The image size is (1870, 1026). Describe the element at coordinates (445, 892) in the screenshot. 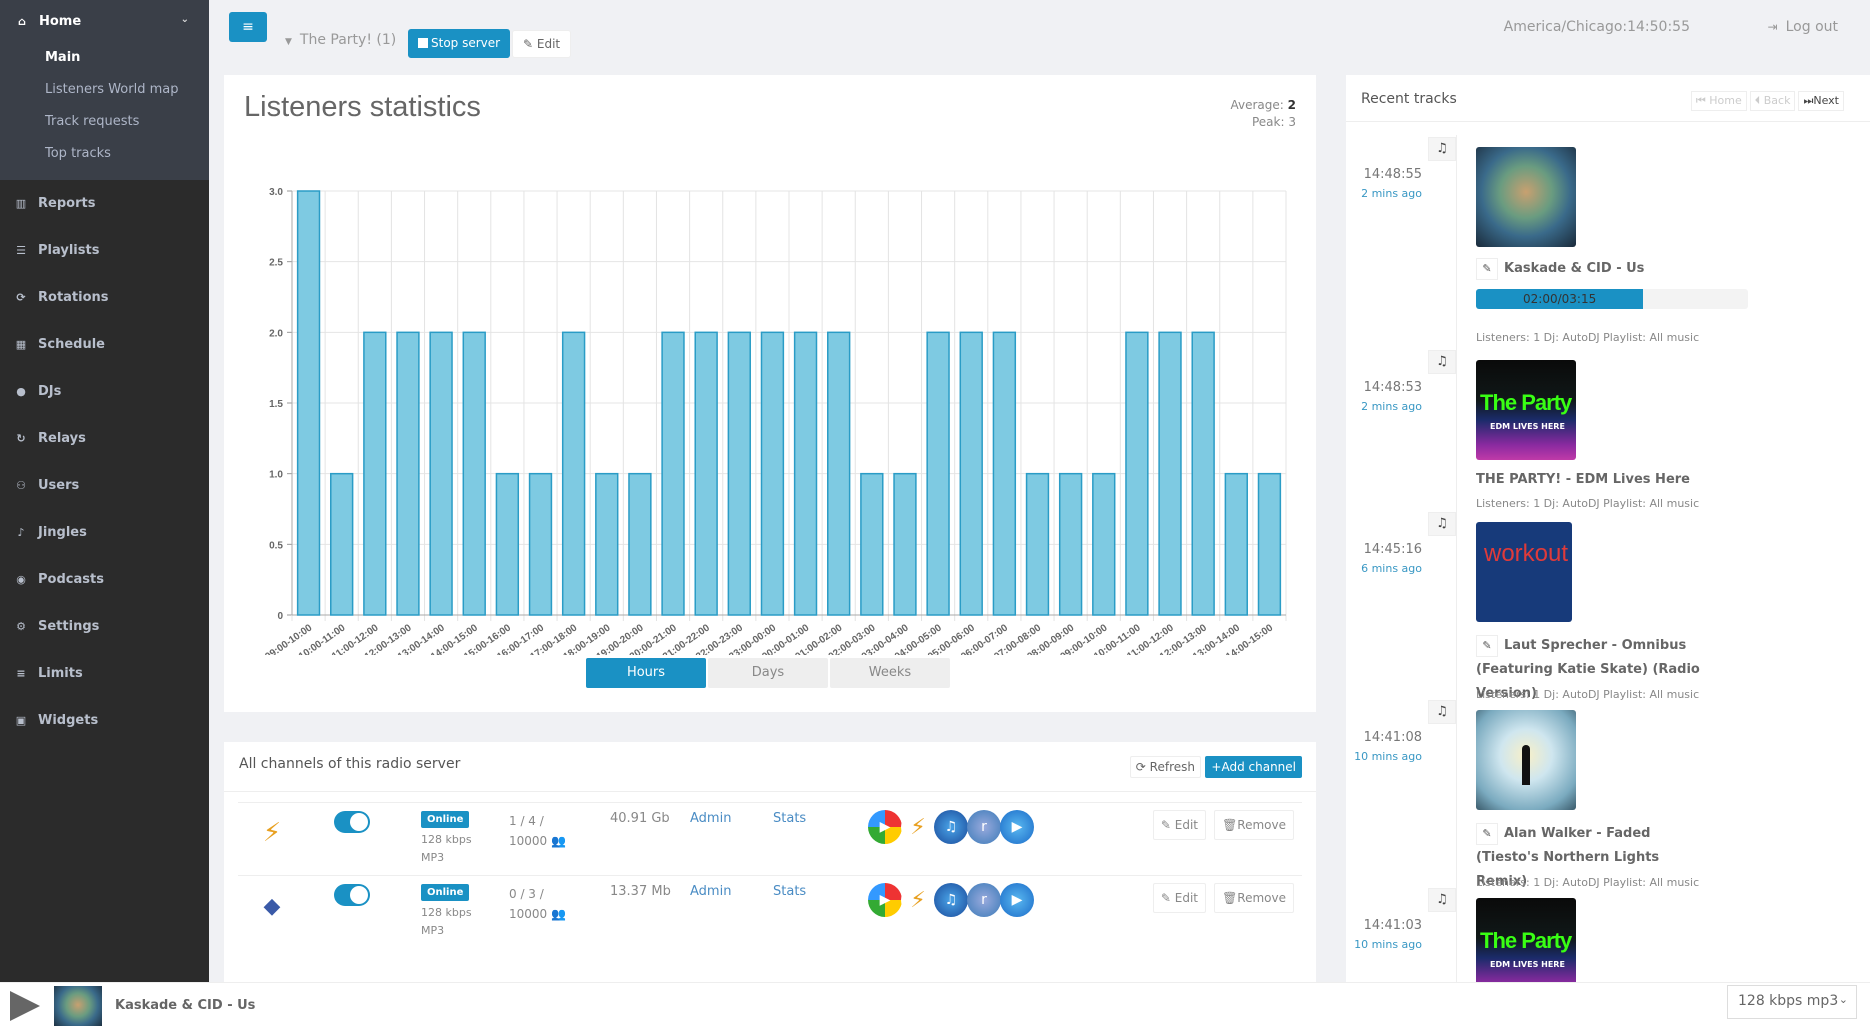

I see `status-badge: Online` at that location.